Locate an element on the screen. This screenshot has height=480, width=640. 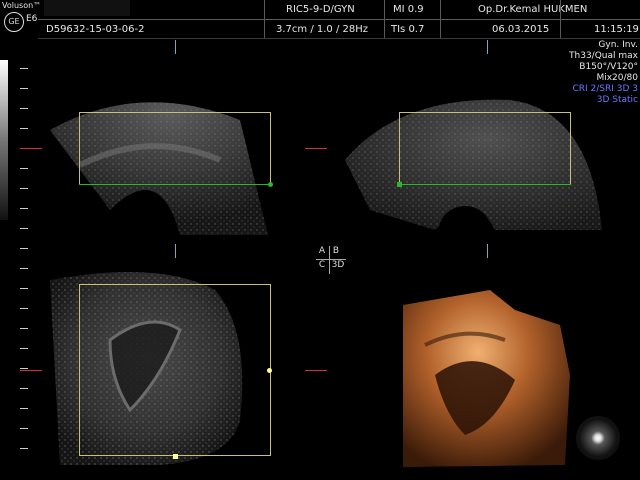
settings-line: Mix20/80 is located at coordinates (617, 78).